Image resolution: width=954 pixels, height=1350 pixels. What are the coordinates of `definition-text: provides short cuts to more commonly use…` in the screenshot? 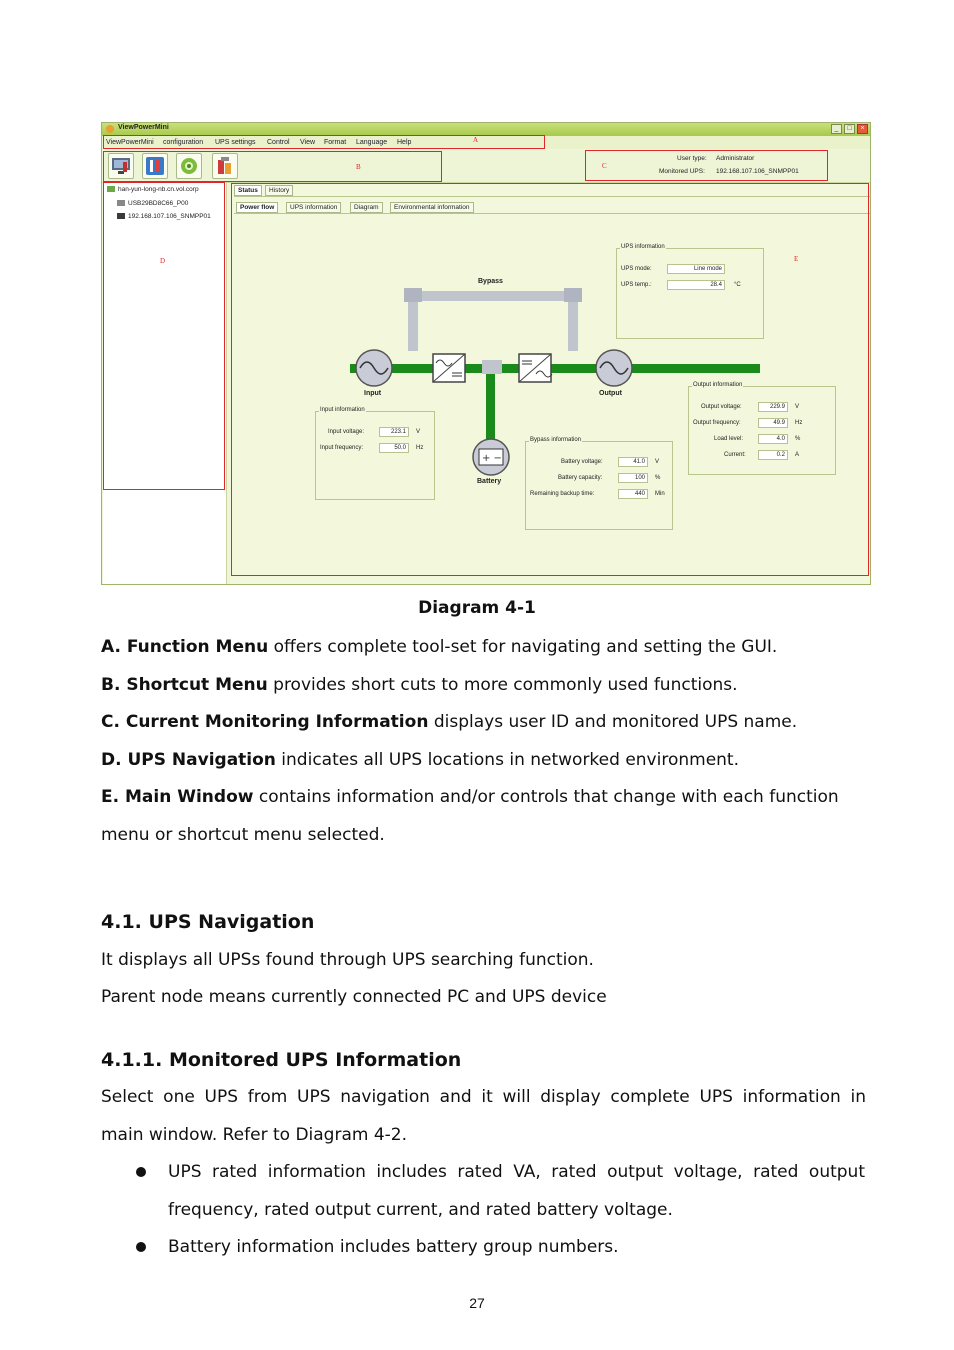 It's located at (502, 685).